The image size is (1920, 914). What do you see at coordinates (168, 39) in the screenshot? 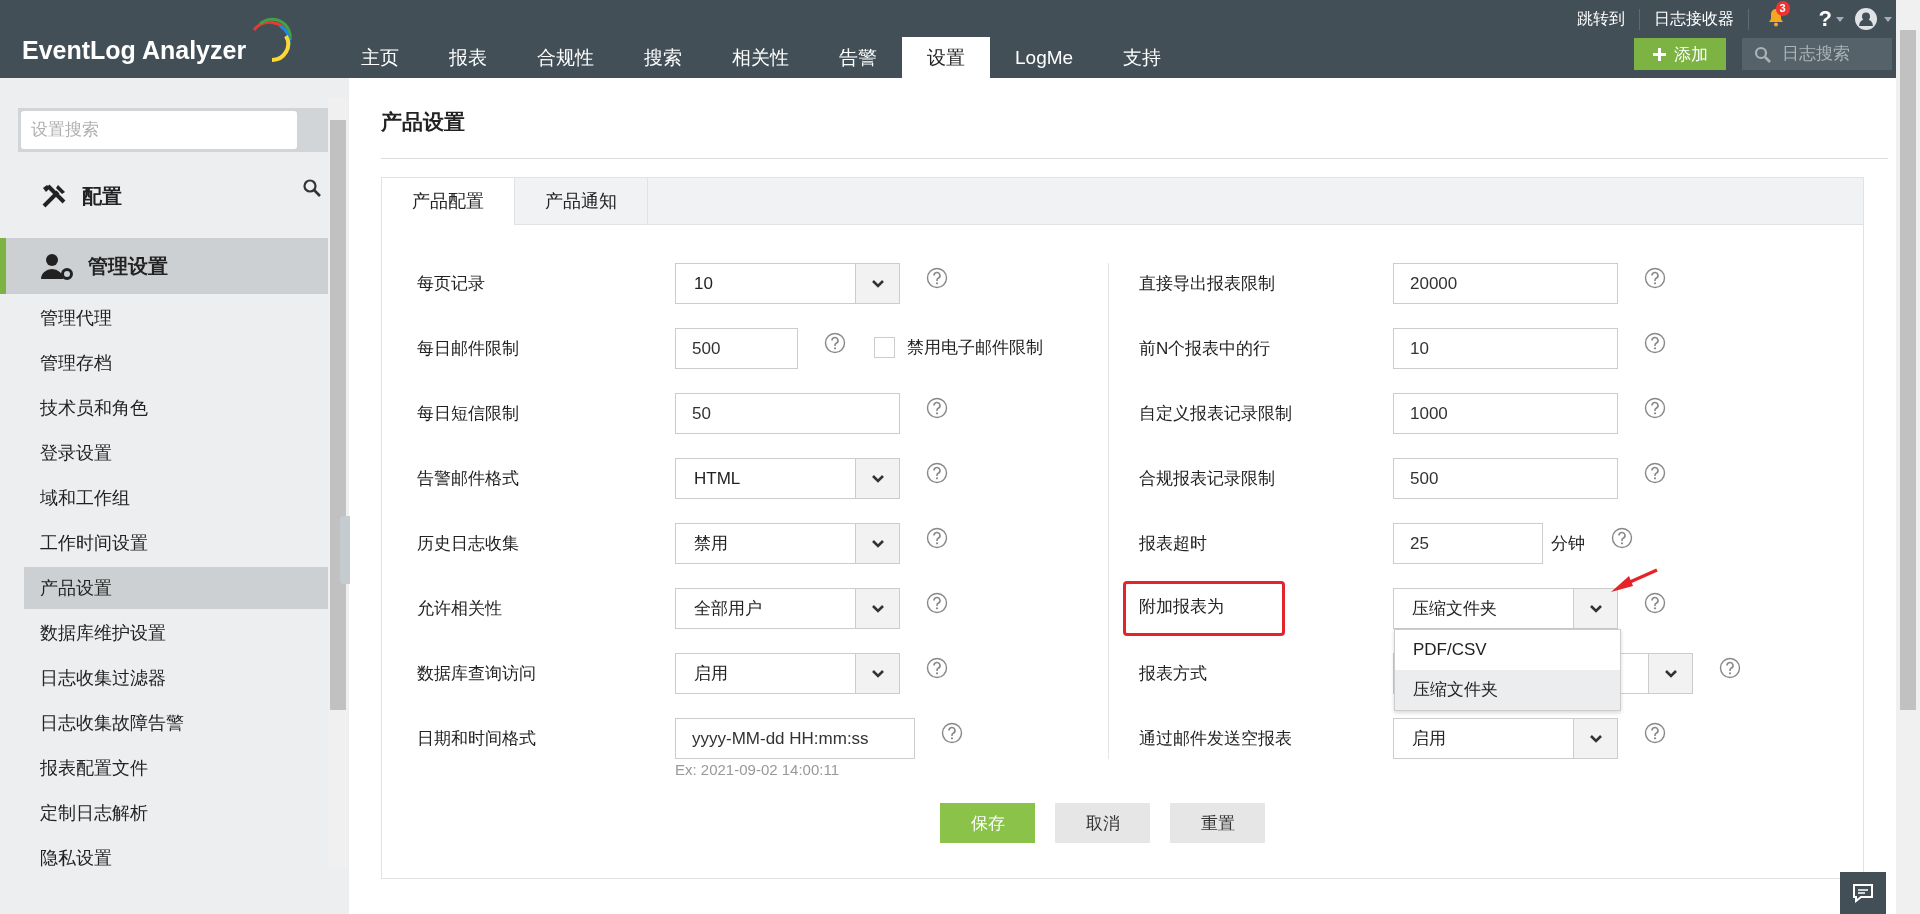
I see `app-logo: EventLog Analyzer` at bounding box center [168, 39].